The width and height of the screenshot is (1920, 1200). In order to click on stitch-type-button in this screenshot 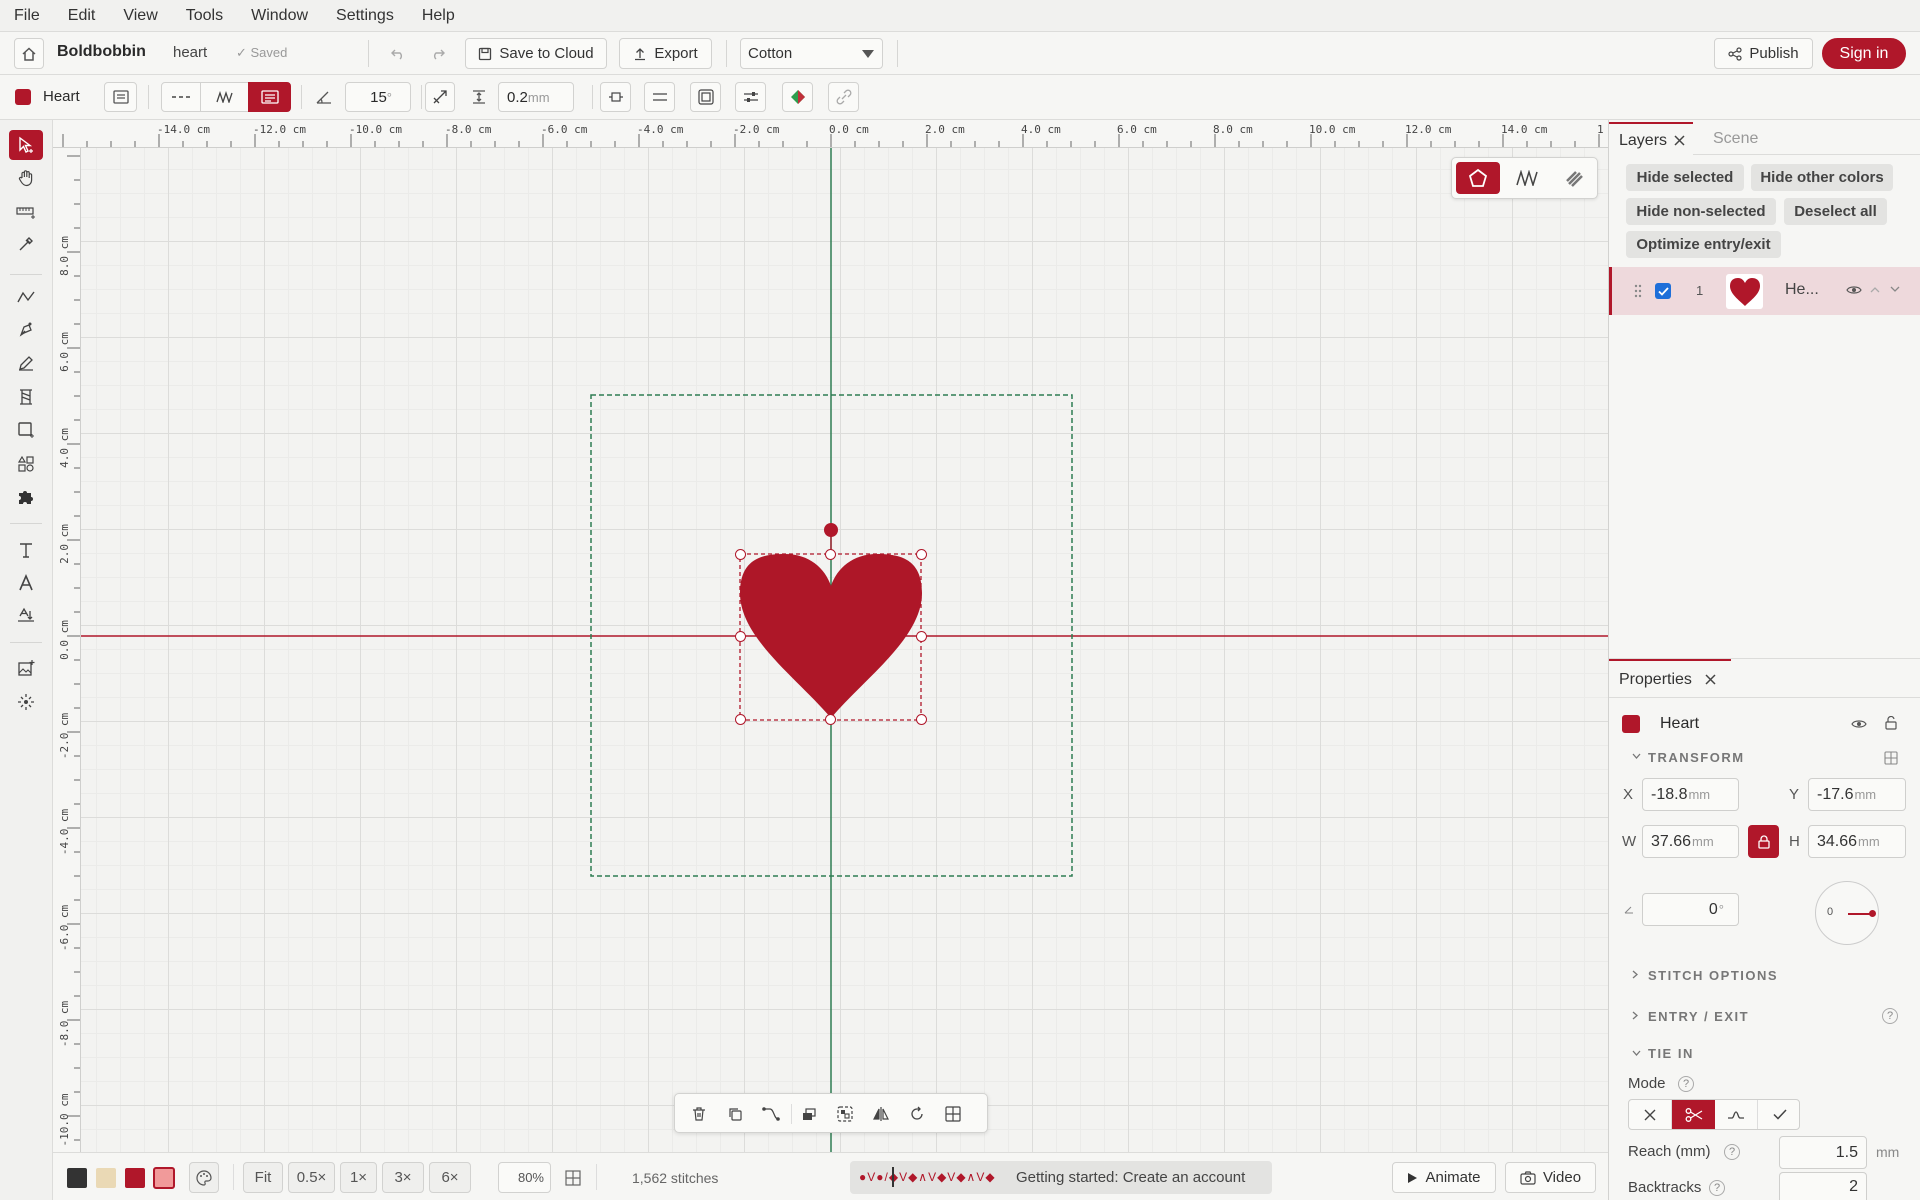, I will do `click(120, 97)`.